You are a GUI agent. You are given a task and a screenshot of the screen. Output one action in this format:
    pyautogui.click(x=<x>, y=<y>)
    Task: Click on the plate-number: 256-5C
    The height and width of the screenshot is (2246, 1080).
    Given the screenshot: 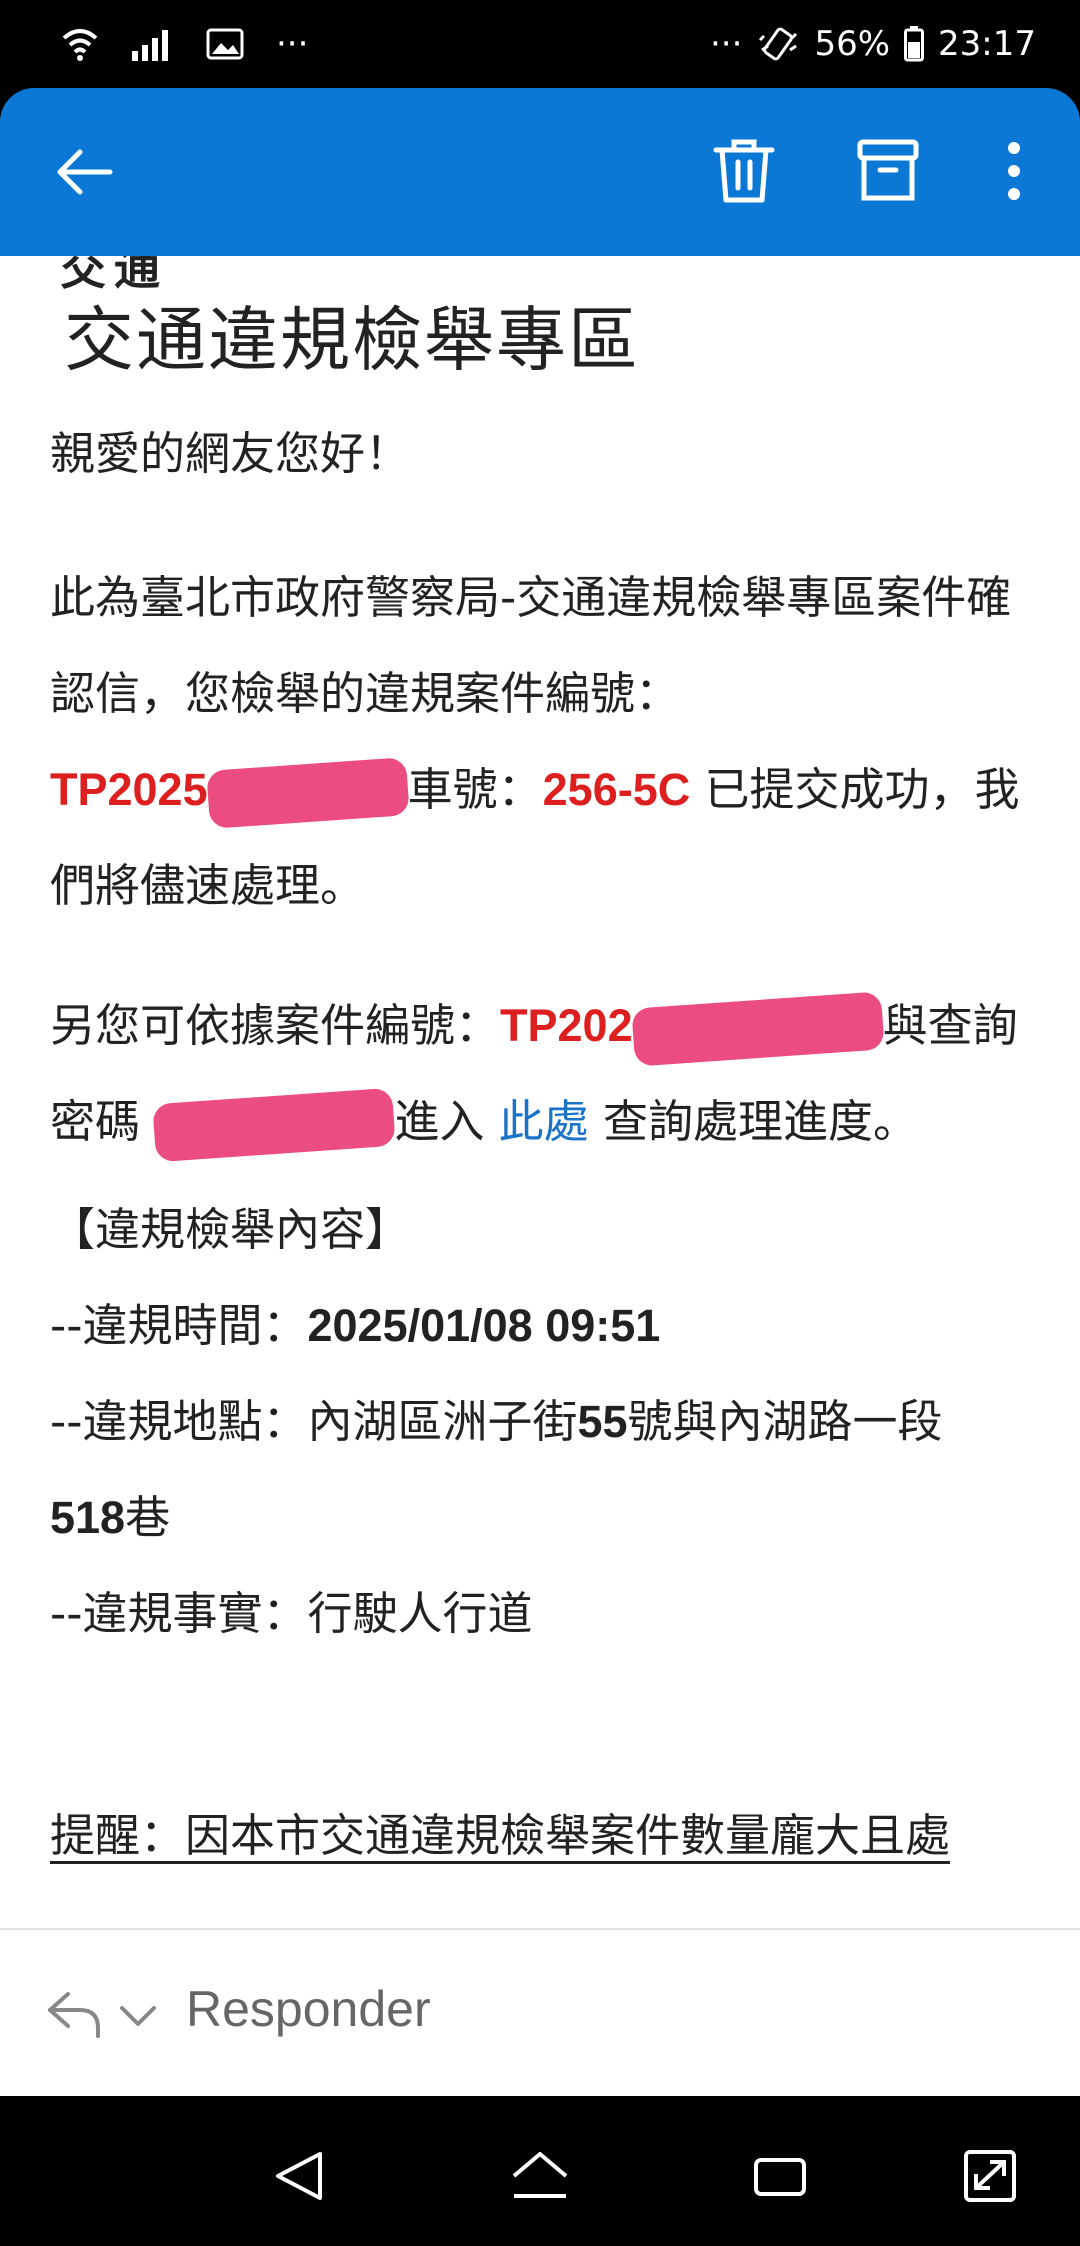 What is the action you would take?
    pyautogui.click(x=616, y=789)
    